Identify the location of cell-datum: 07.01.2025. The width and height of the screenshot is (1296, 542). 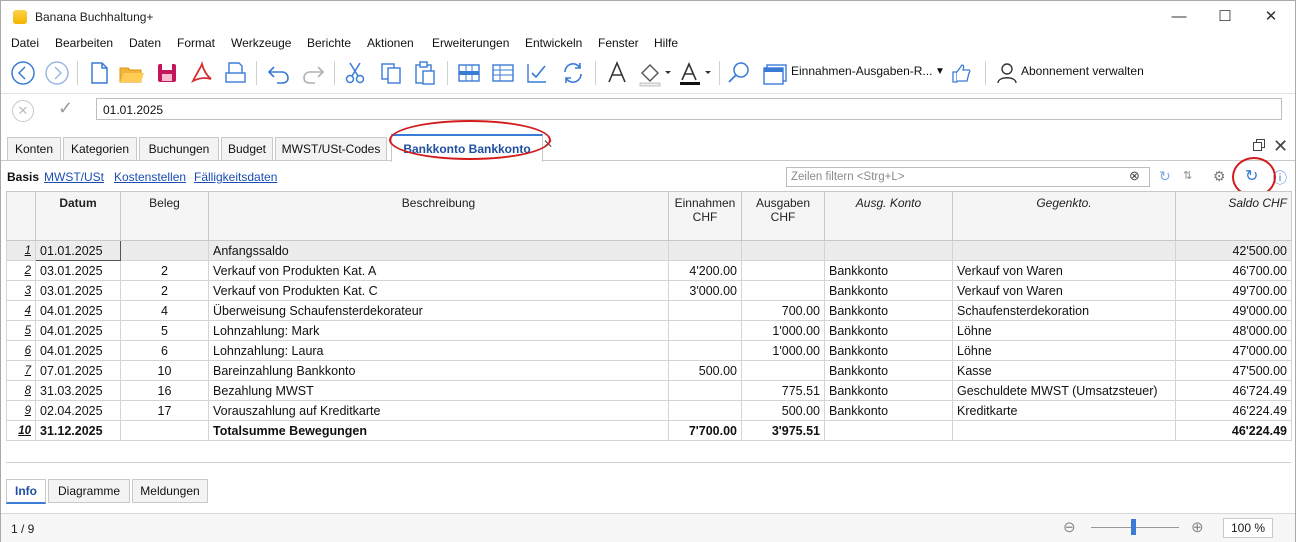
(78, 370).